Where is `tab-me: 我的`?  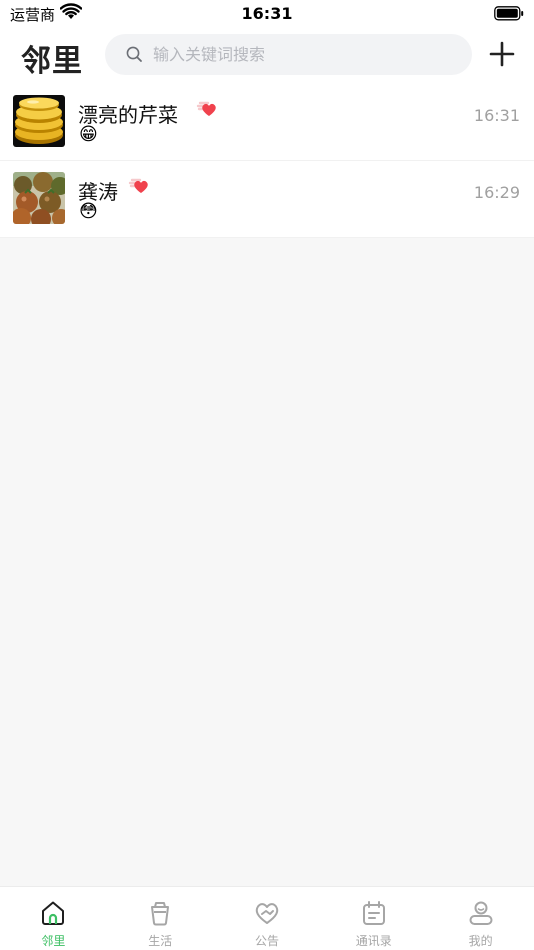 tab-me: 我的 is located at coordinates (480, 918).